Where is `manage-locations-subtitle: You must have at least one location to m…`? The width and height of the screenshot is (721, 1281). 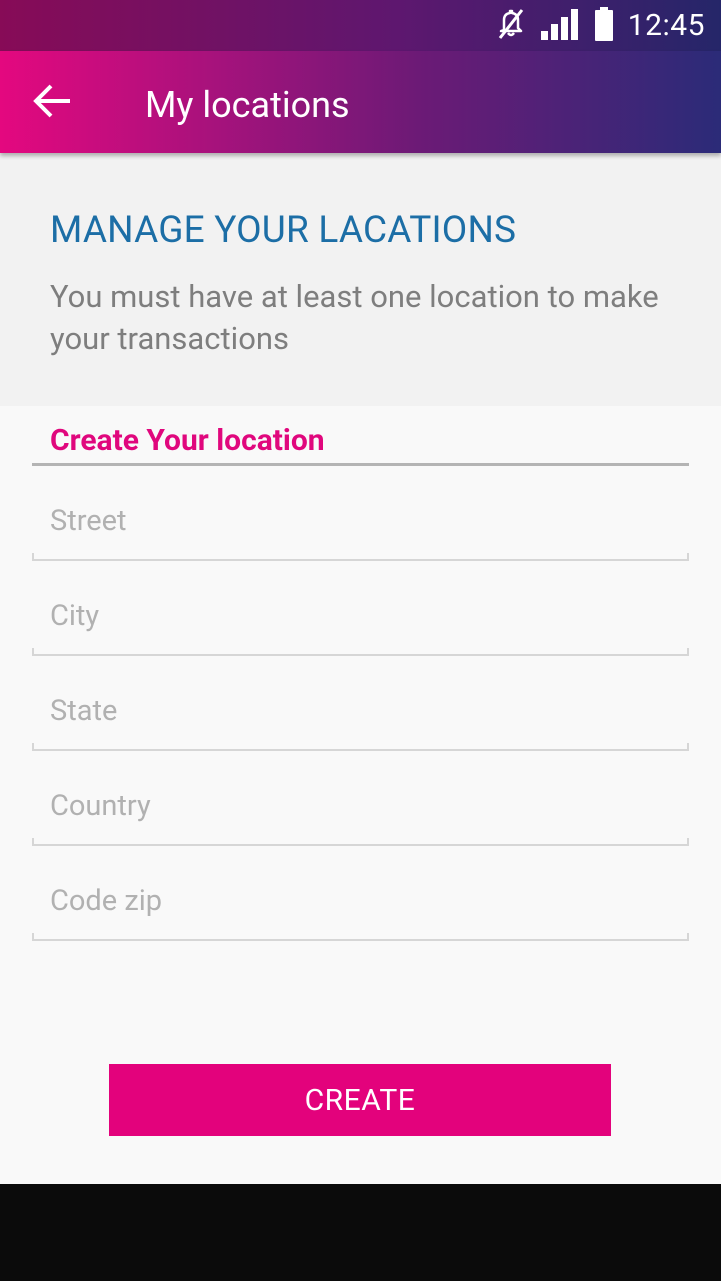
manage-locations-subtitle: You must have at least one location to m… is located at coordinates (354, 317).